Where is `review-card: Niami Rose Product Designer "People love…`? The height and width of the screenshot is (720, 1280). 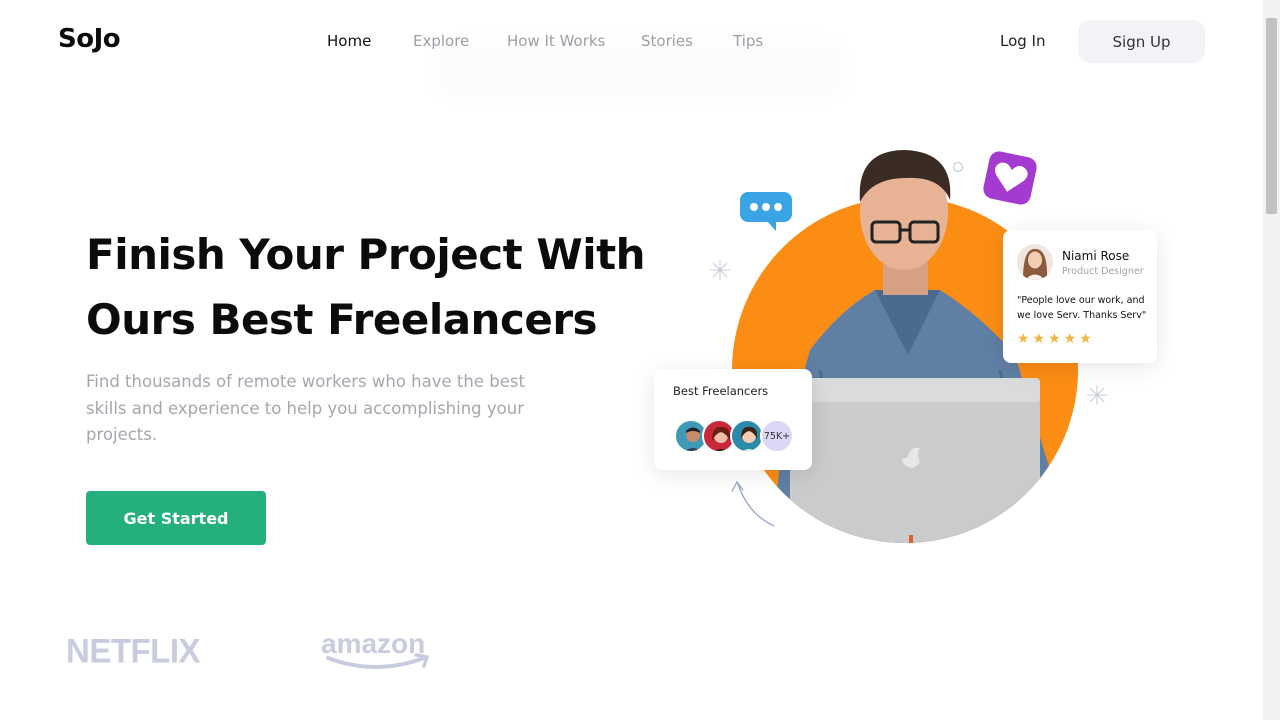 review-card: Niami Rose Product Designer "People love… is located at coordinates (1080, 296).